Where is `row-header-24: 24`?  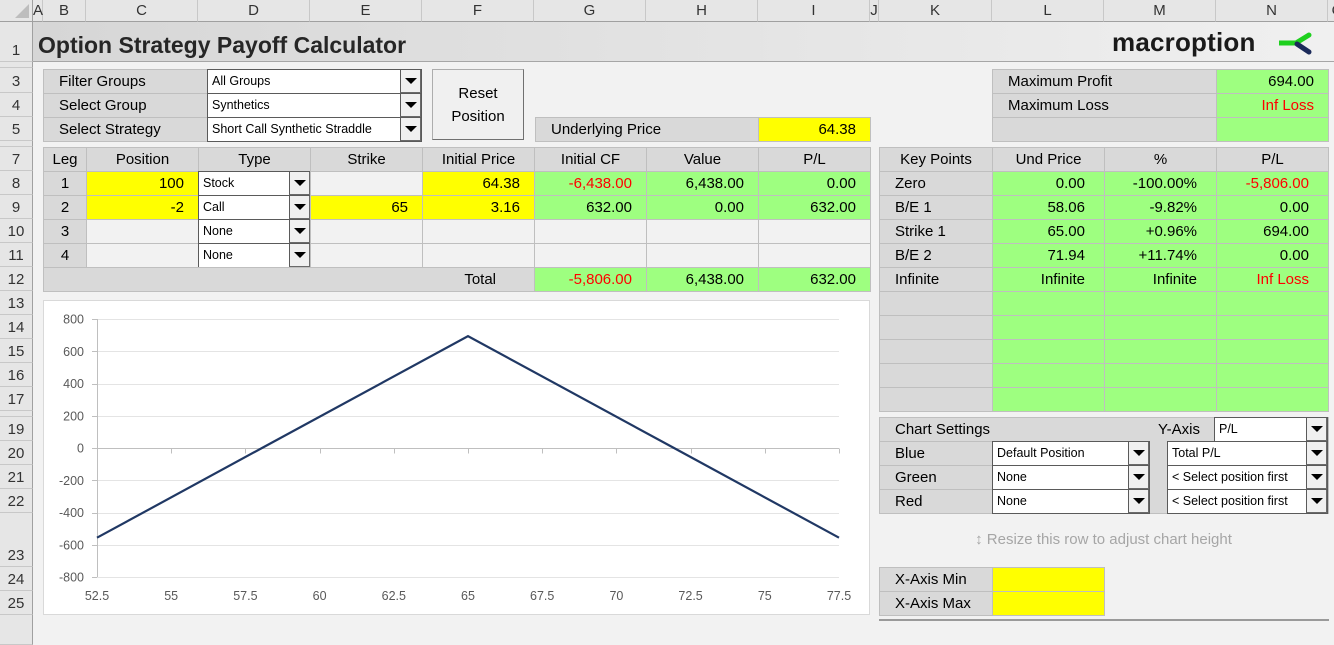 row-header-24: 24 is located at coordinates (16, 579).